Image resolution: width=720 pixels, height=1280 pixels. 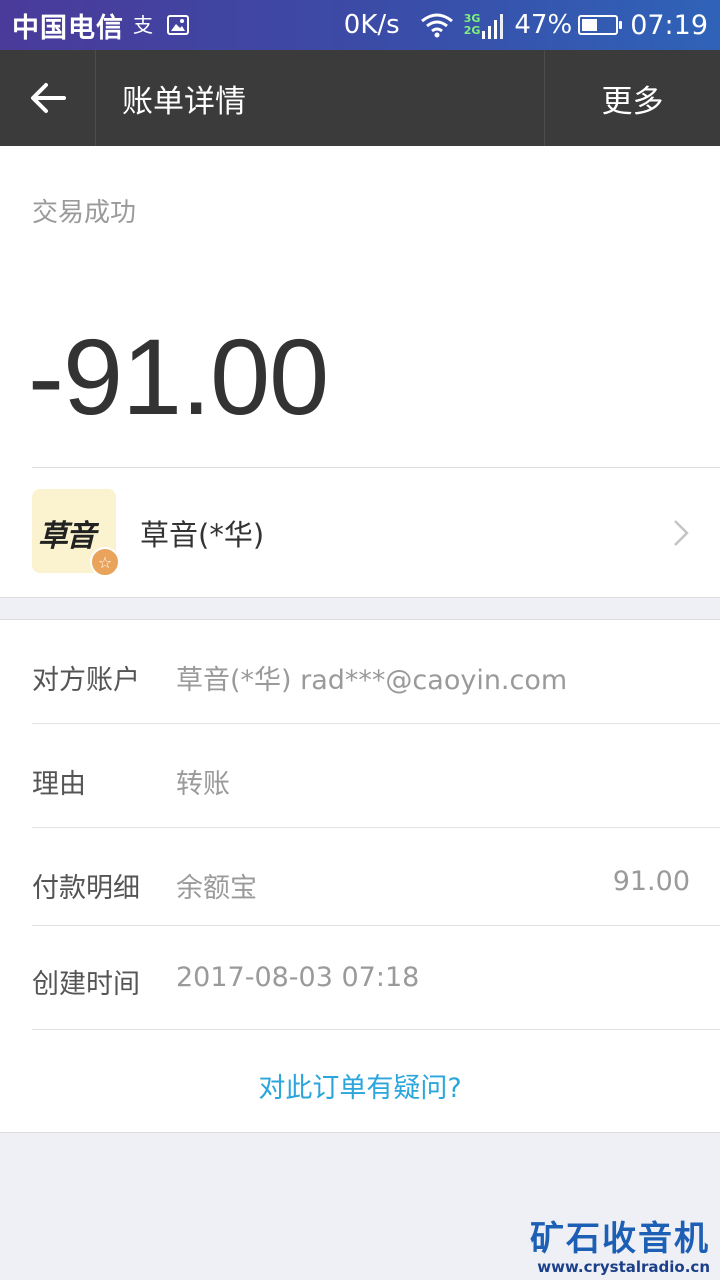 What do you see at coordinates (86, 984) in the screenshot?
I see `detail-label: 创建时间` at bounding box center [86, 984].